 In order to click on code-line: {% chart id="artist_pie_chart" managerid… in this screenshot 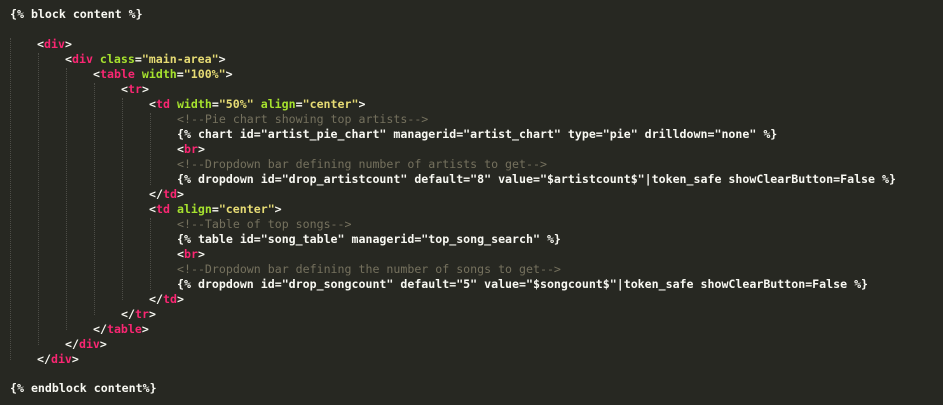, I will do `click(393, 134)`.